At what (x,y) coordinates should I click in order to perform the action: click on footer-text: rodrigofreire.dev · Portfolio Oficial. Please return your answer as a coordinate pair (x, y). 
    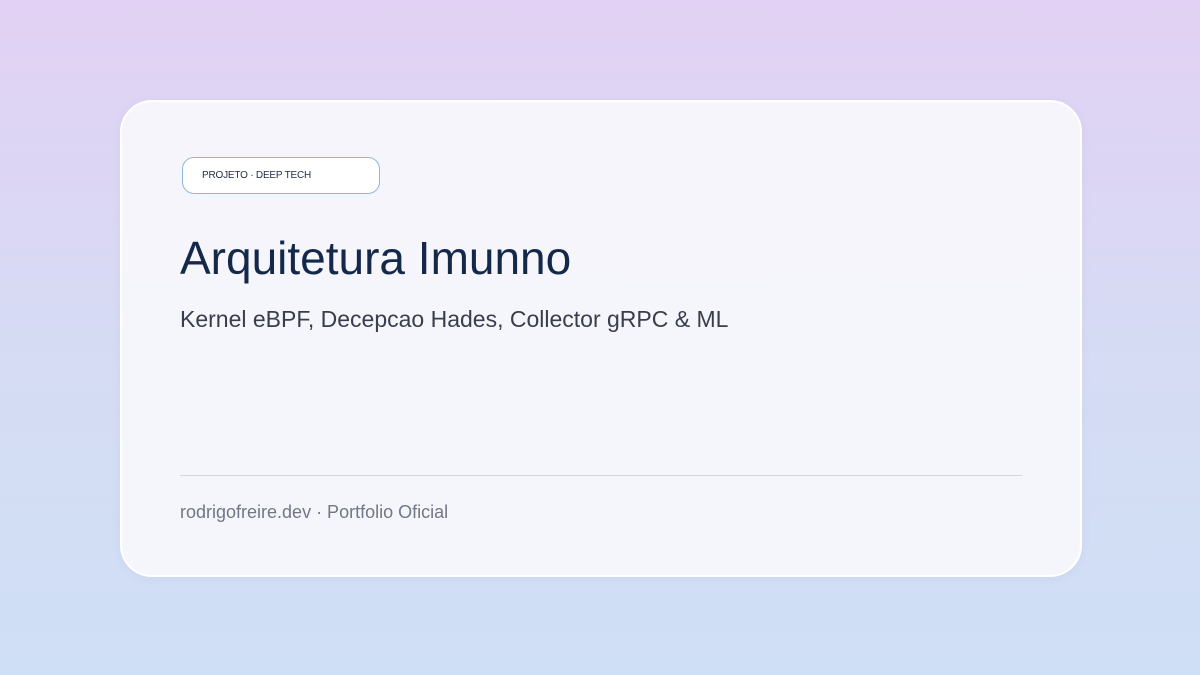
    Looking at the image, I should click on (314, 512).